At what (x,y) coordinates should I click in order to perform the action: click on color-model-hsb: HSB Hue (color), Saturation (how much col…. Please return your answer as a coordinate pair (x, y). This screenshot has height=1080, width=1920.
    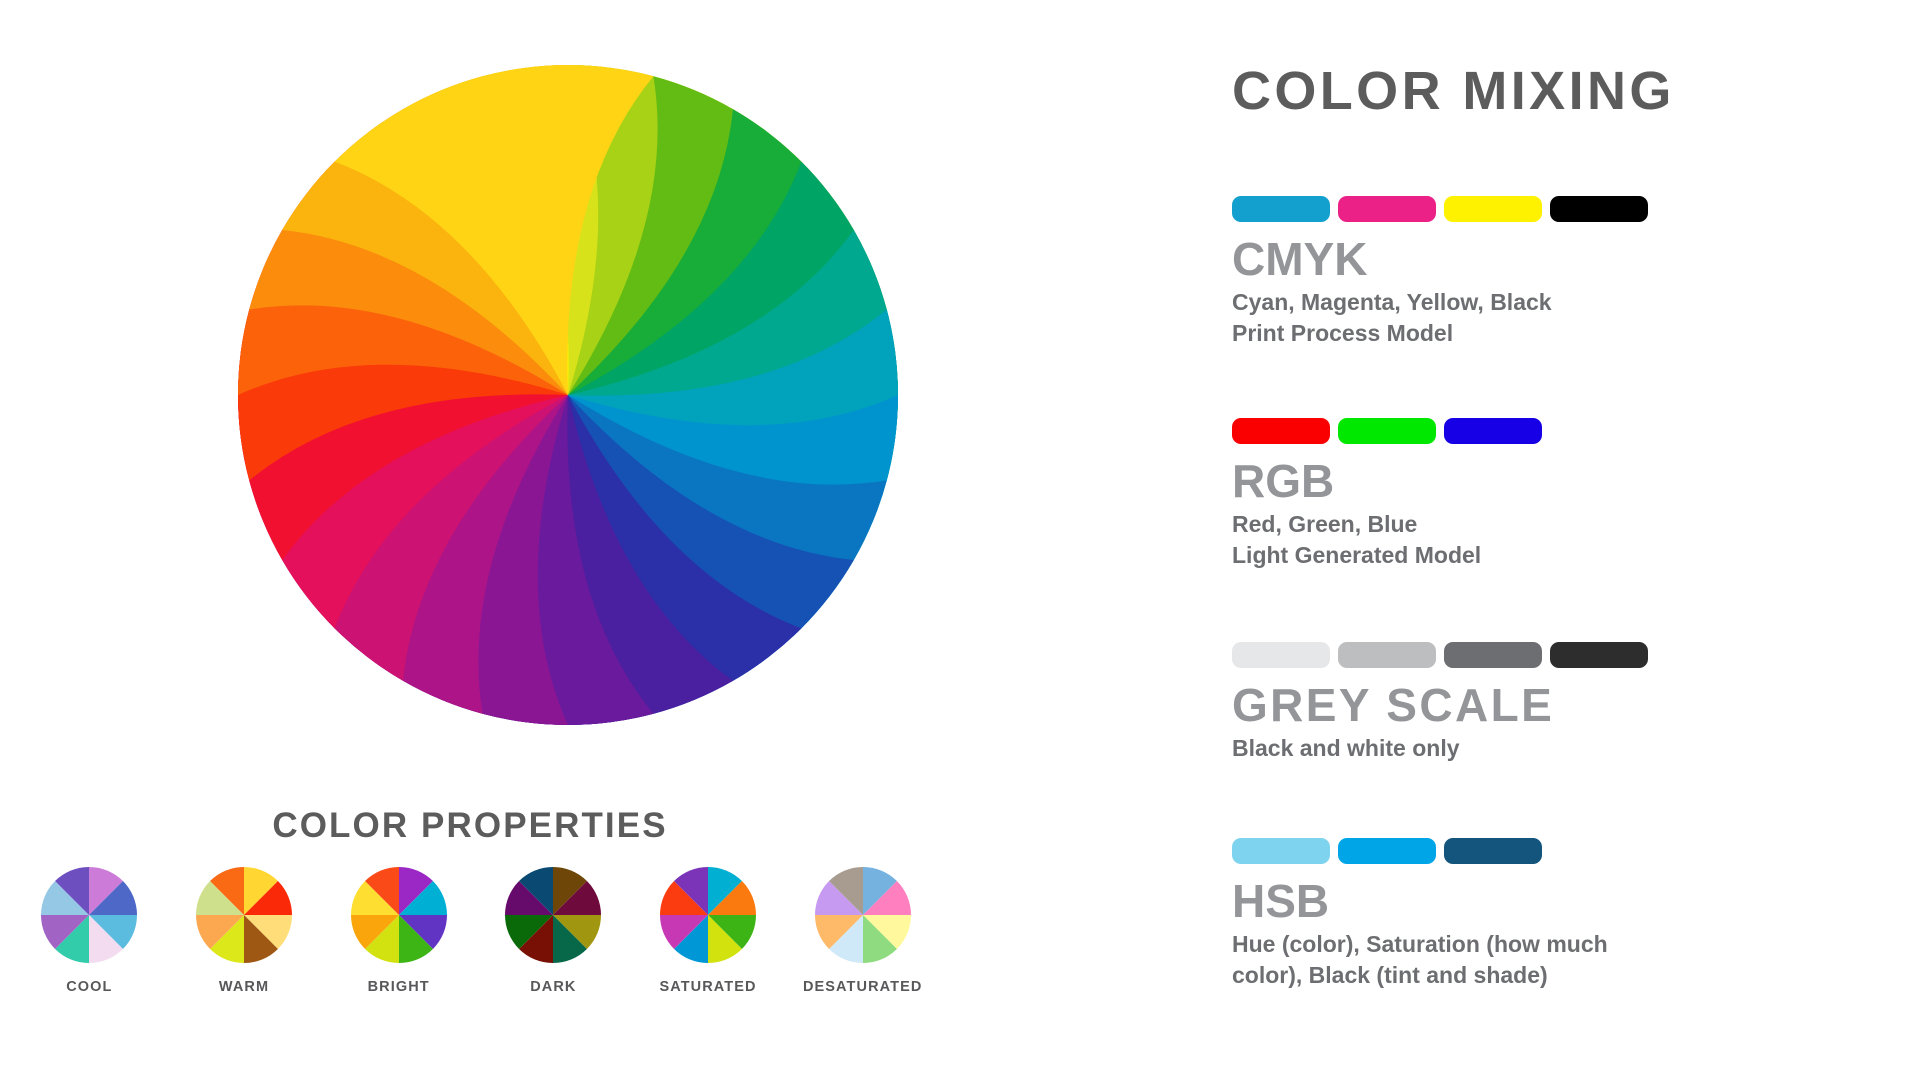
    Looking at the image, I should click on (1552, 914).